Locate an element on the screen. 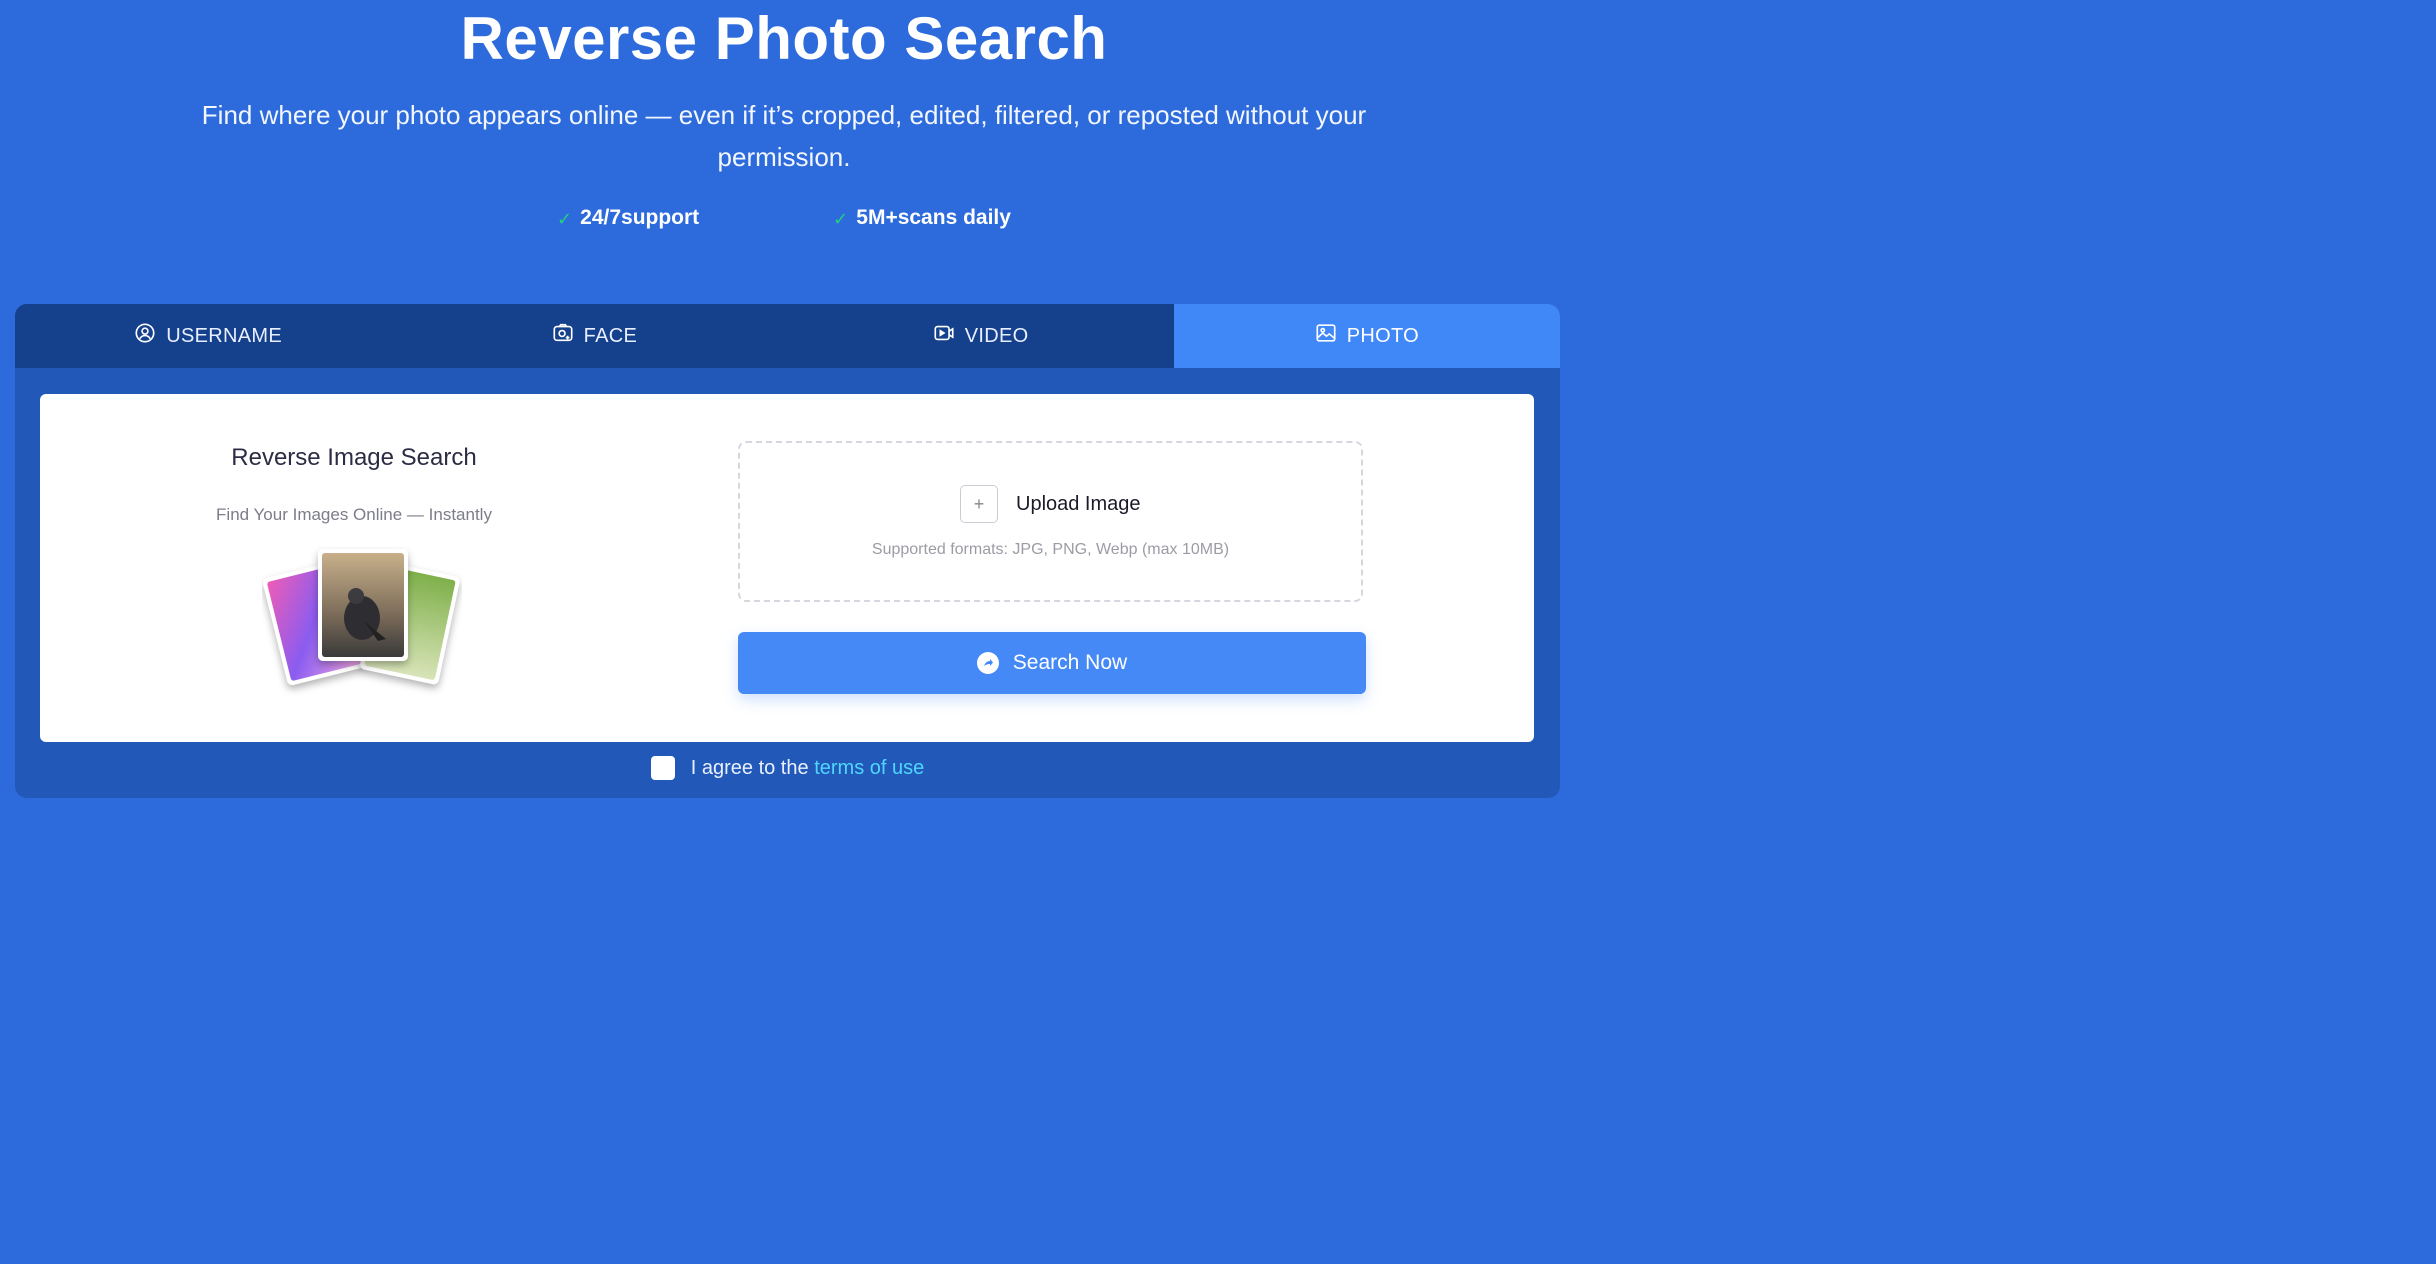 The width and height of the screenshot is (2436, 1264). search-button-label: Search Now is located at coordinates (1070, 662).